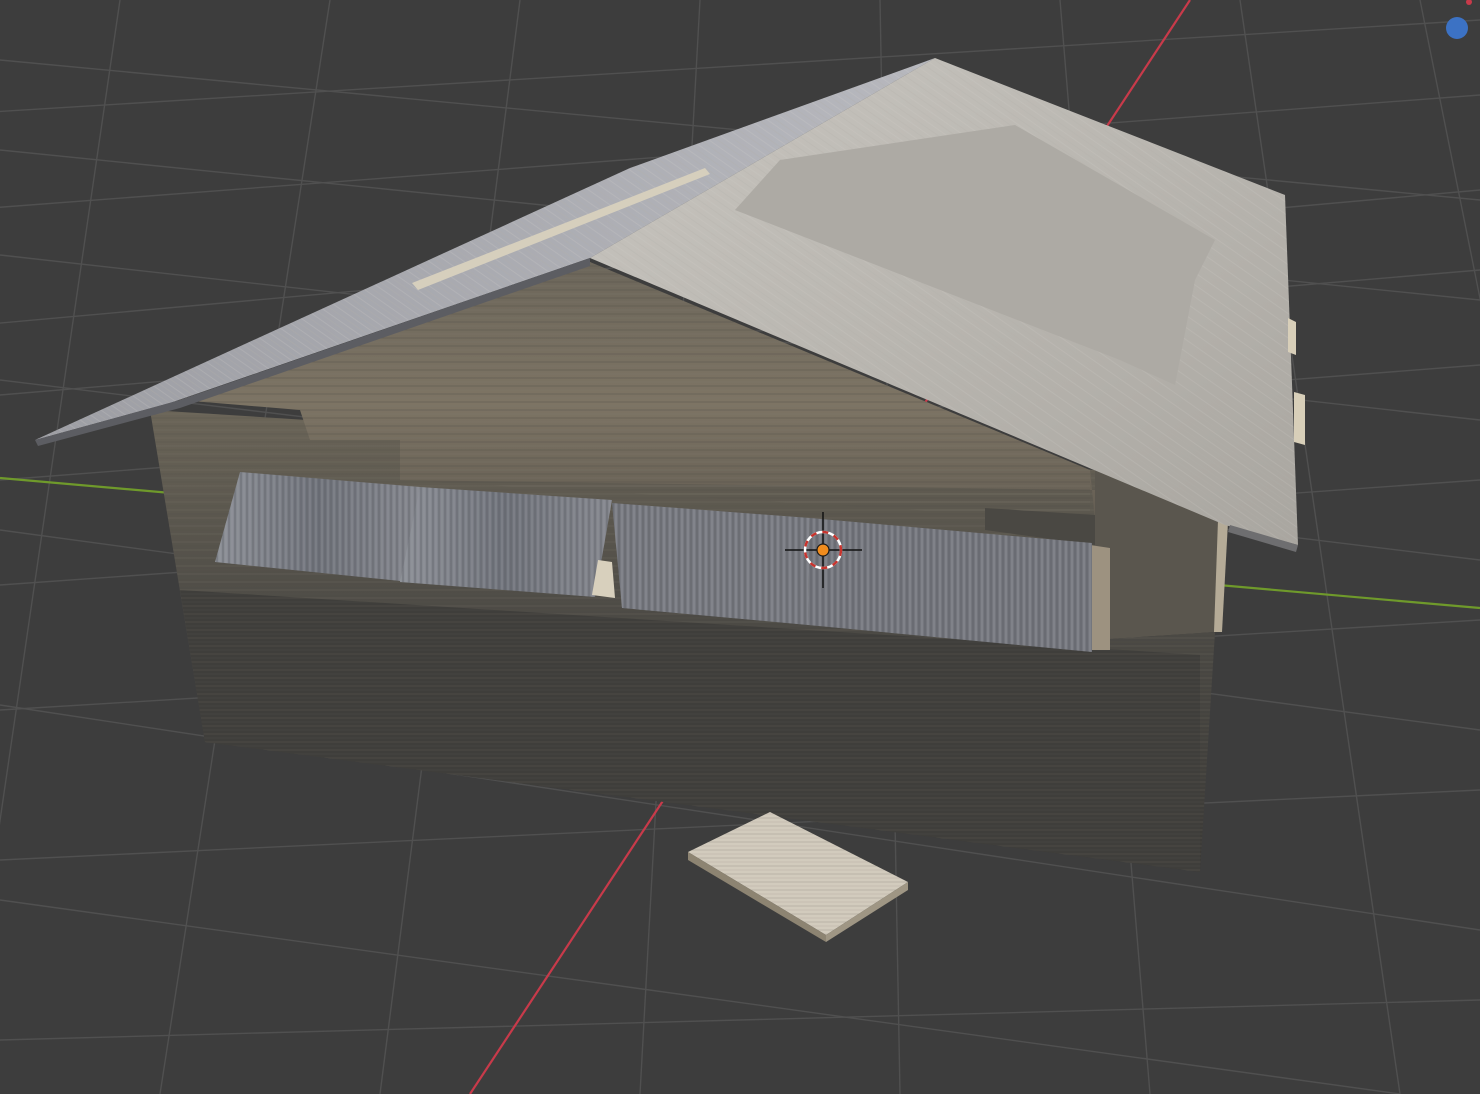 The width and height of the screenshot is (1480, 1094). What do you see at coordinates (798, 877) in the screenshot?
I see `wooden-plank` at bounding box center [798, 877].